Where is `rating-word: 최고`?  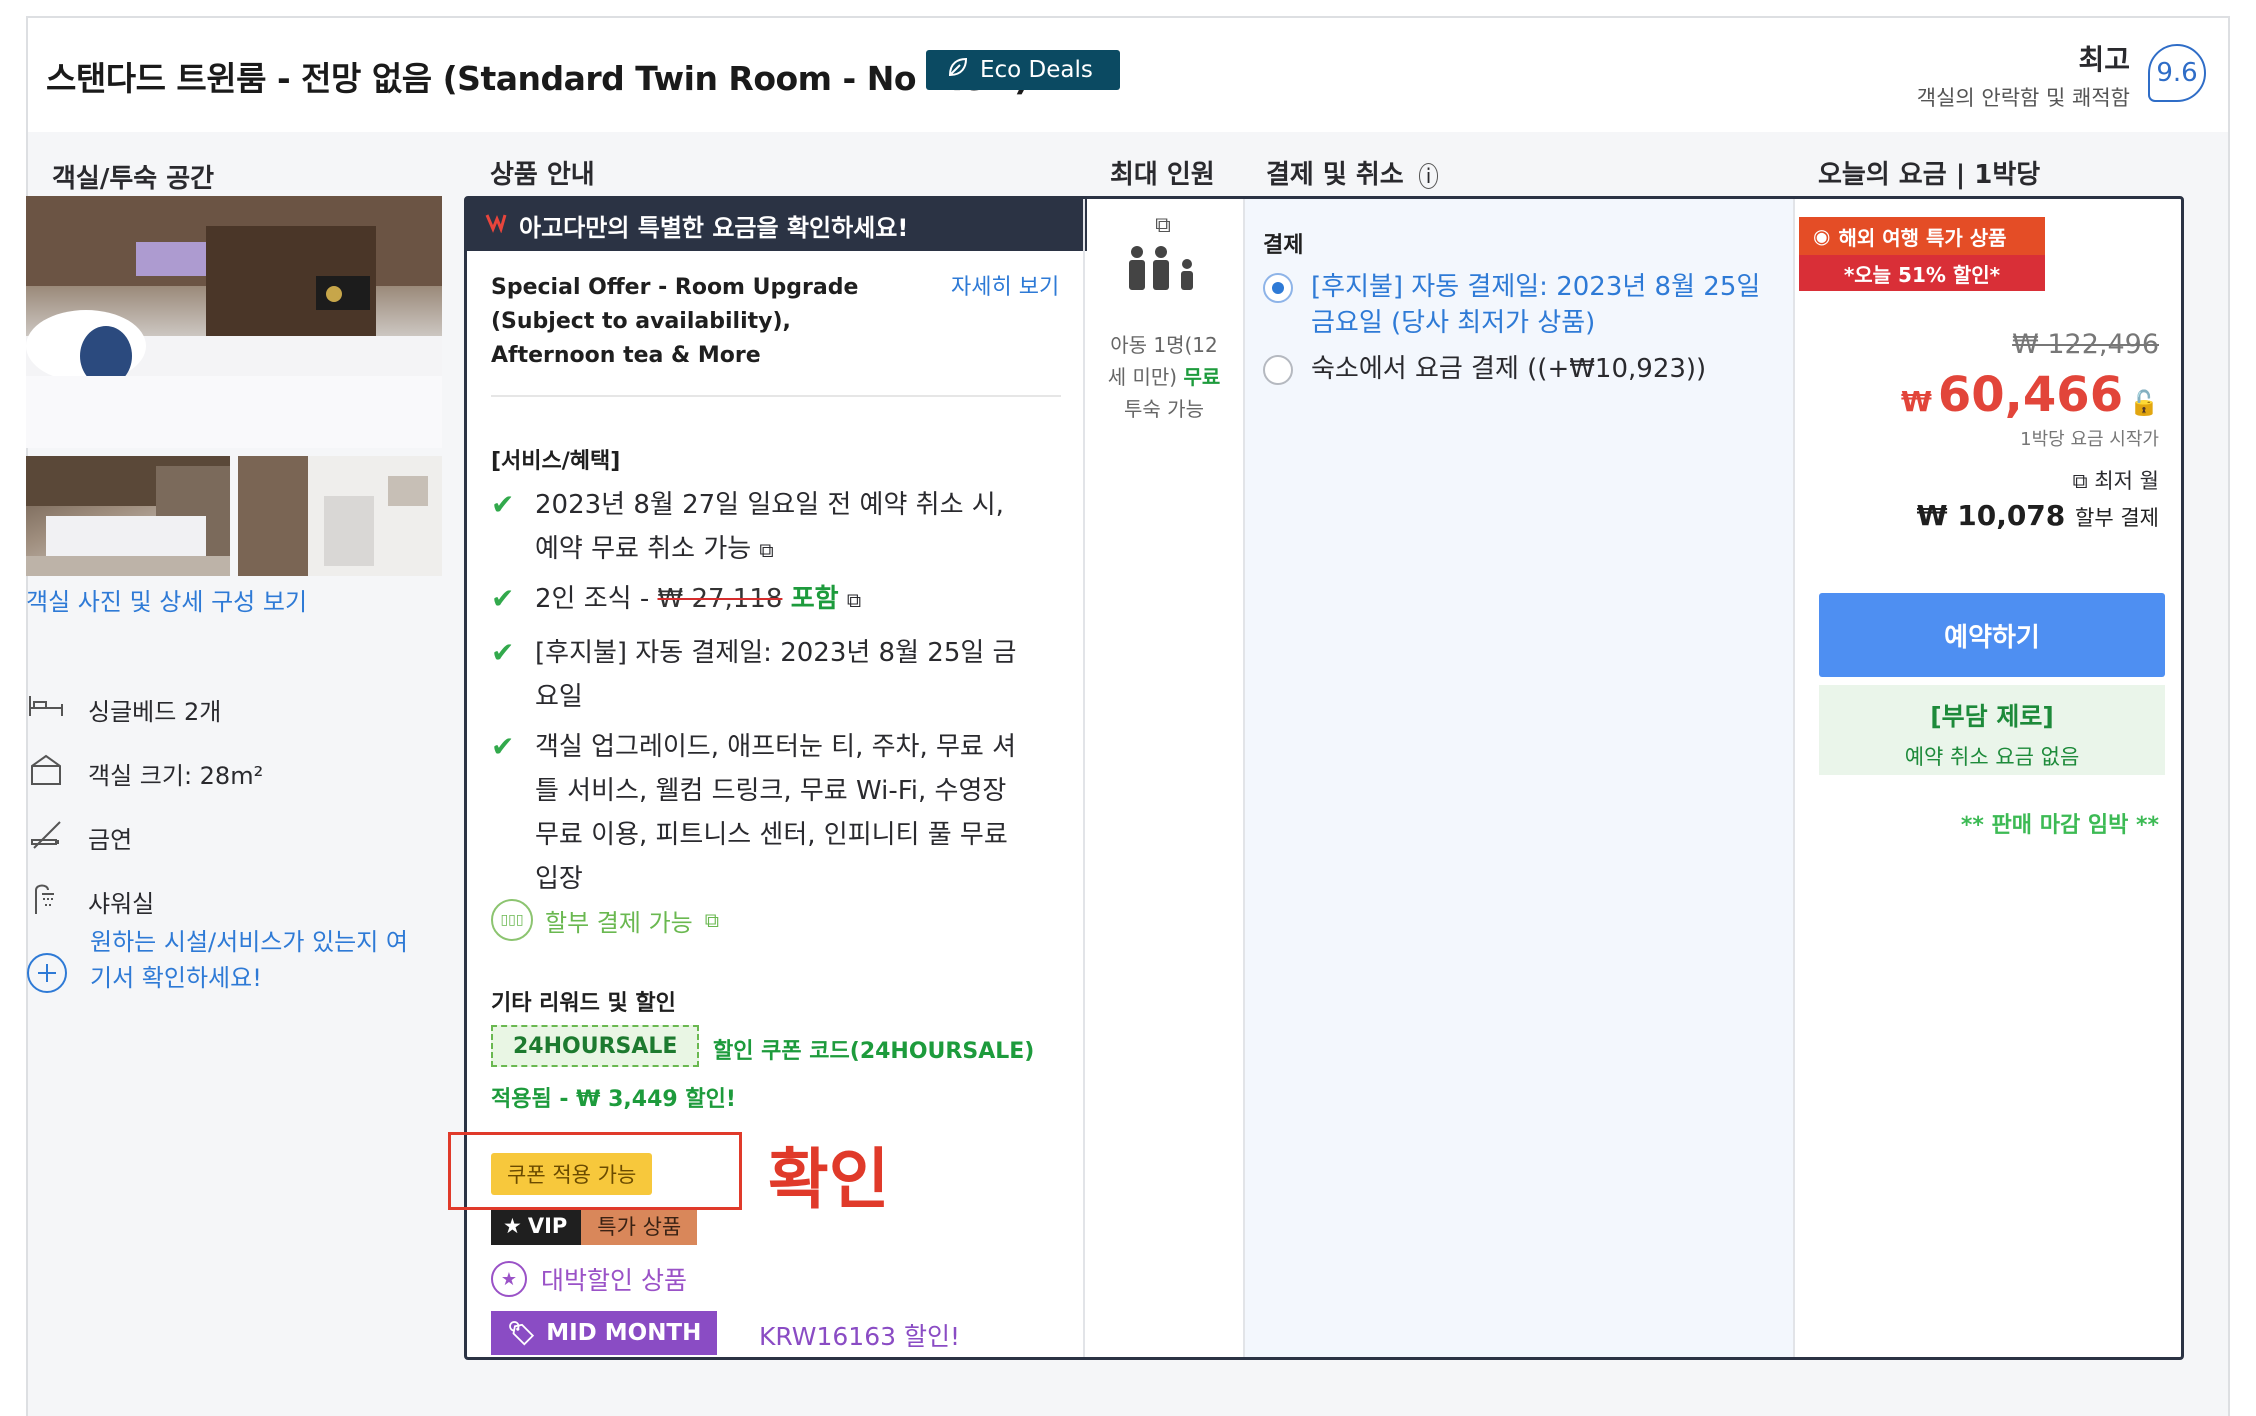
rating-word: 최고 is located at coordinates (2104, 59).